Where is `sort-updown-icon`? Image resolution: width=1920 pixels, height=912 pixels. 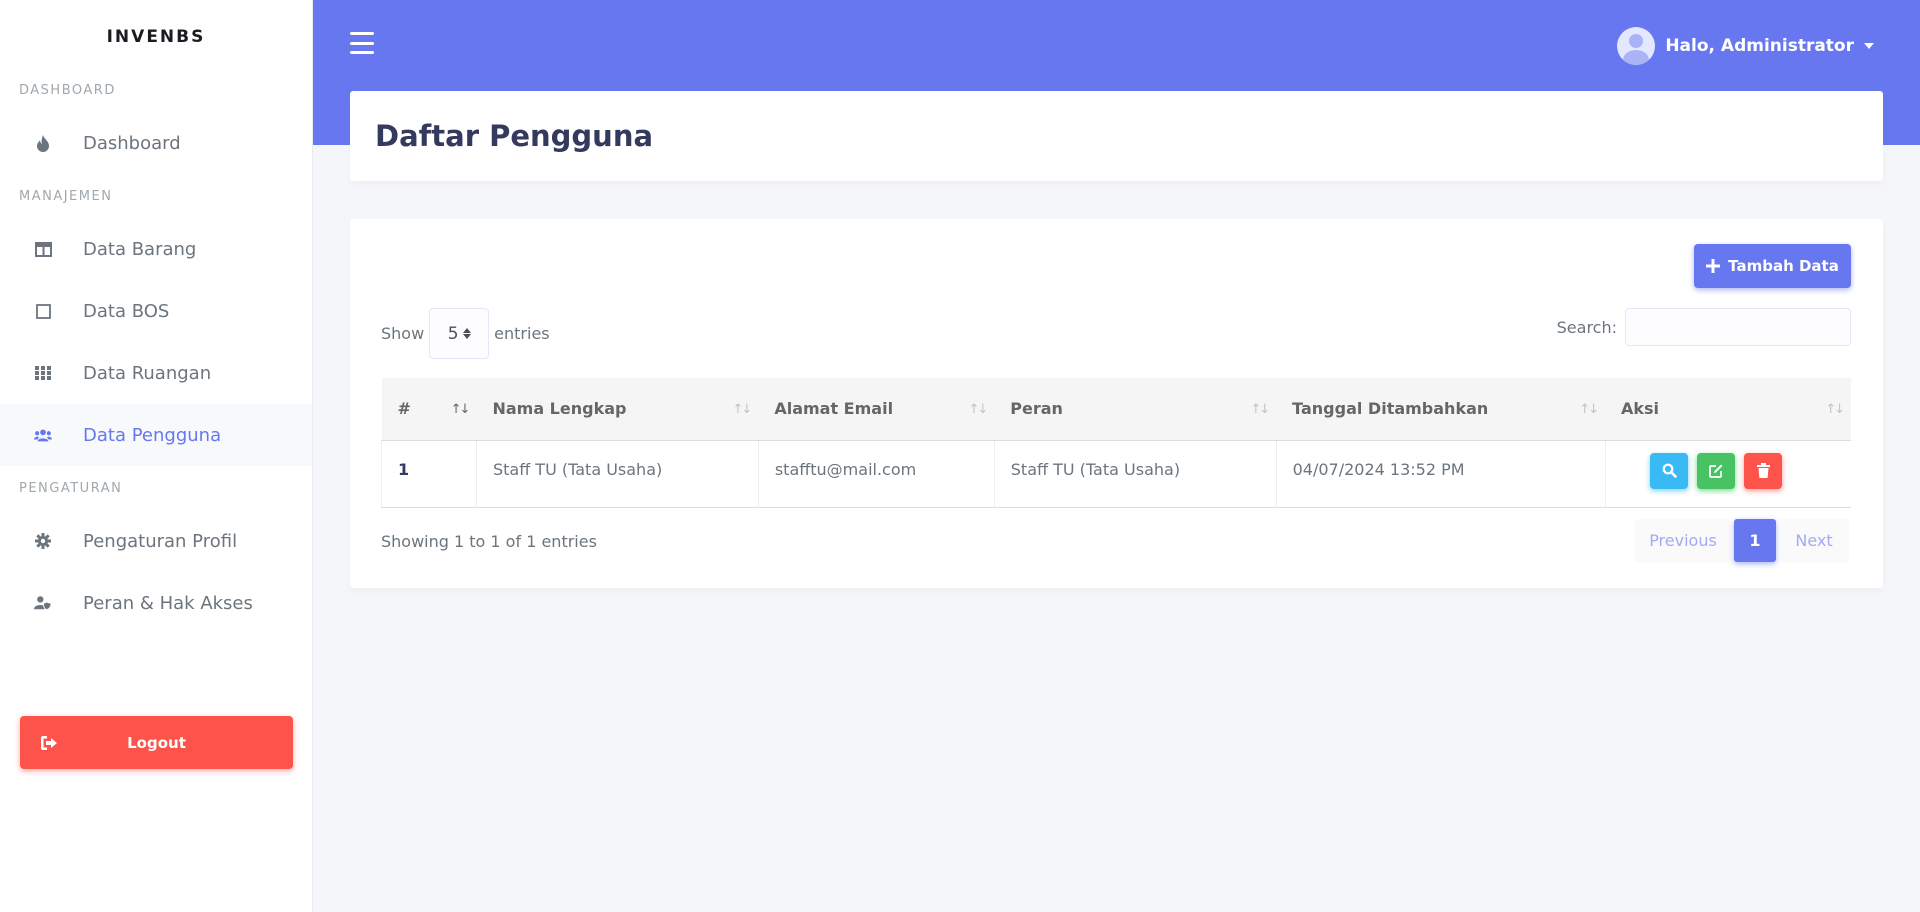
sort-updown-icon is located at coordinates (466, 333).